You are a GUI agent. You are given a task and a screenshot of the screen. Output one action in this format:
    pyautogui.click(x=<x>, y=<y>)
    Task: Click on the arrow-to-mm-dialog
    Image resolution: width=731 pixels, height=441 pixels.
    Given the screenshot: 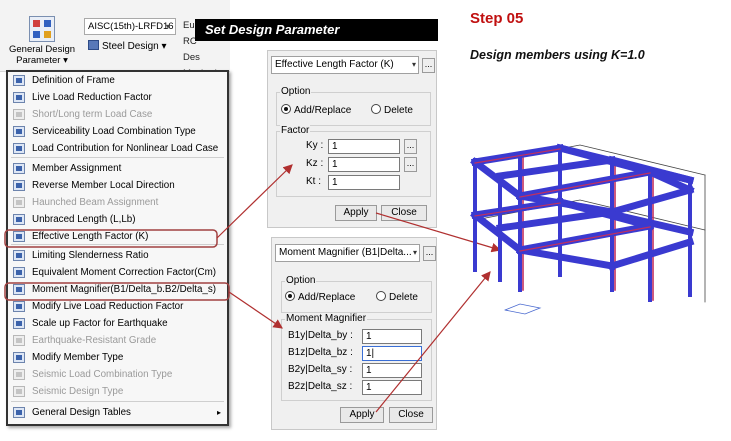 What is the action you would take?
    pyautogui.click(x=255, y=310)
    